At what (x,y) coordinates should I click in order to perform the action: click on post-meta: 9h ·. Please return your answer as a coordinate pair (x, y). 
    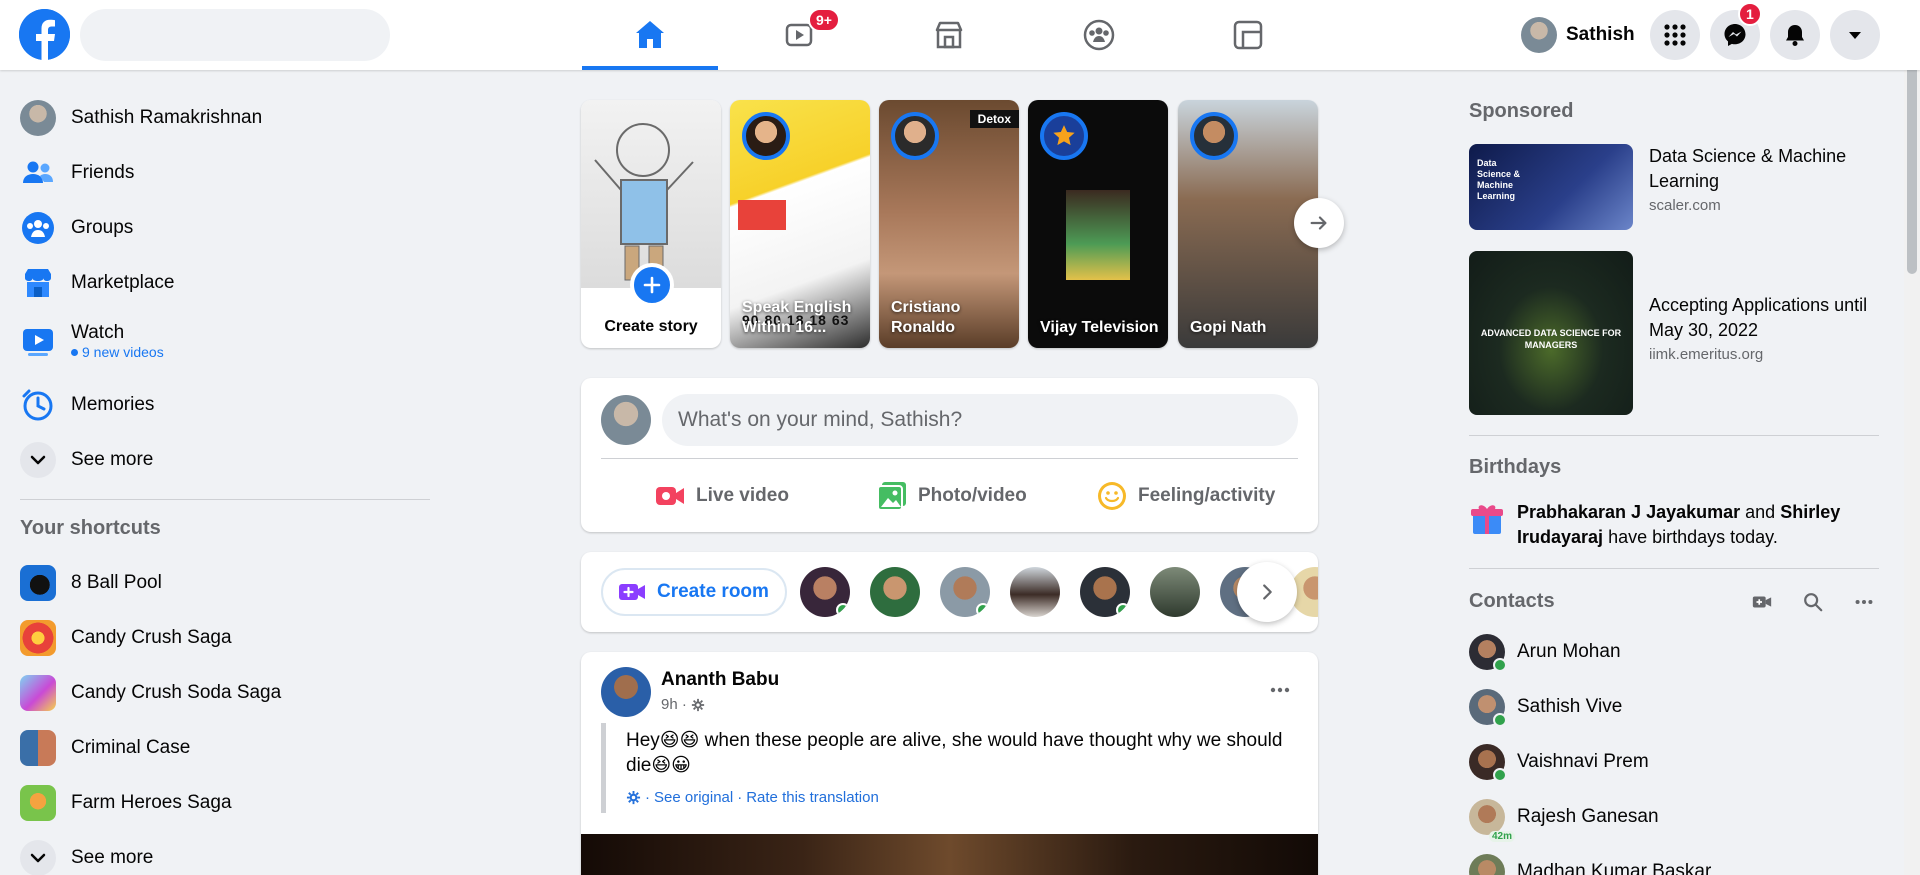
    Looking at the image, I should click on (683, 704).